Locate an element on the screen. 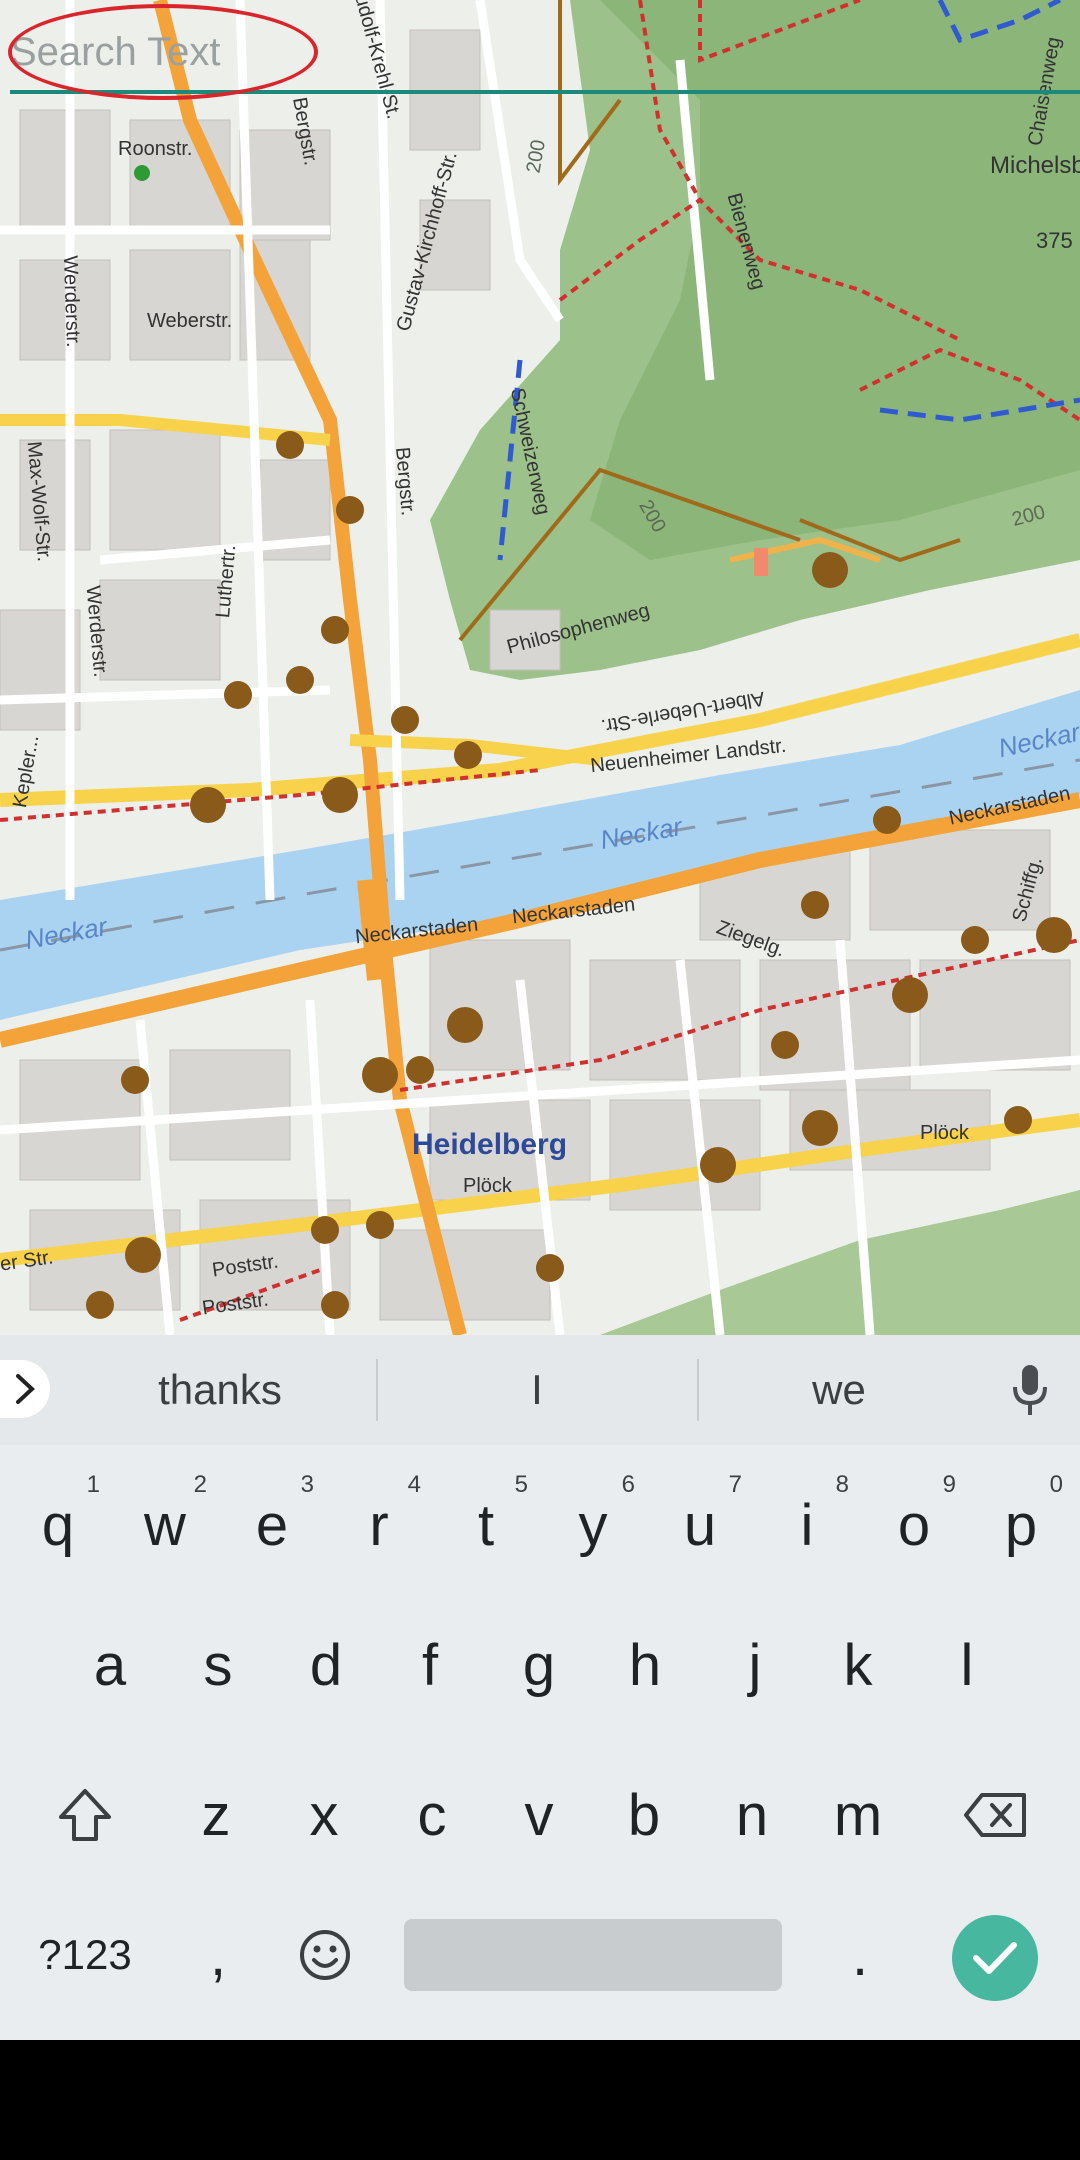 The height and width of the screenshot is (2160, 1080). check-icon is located at coordinates (995, 1958).